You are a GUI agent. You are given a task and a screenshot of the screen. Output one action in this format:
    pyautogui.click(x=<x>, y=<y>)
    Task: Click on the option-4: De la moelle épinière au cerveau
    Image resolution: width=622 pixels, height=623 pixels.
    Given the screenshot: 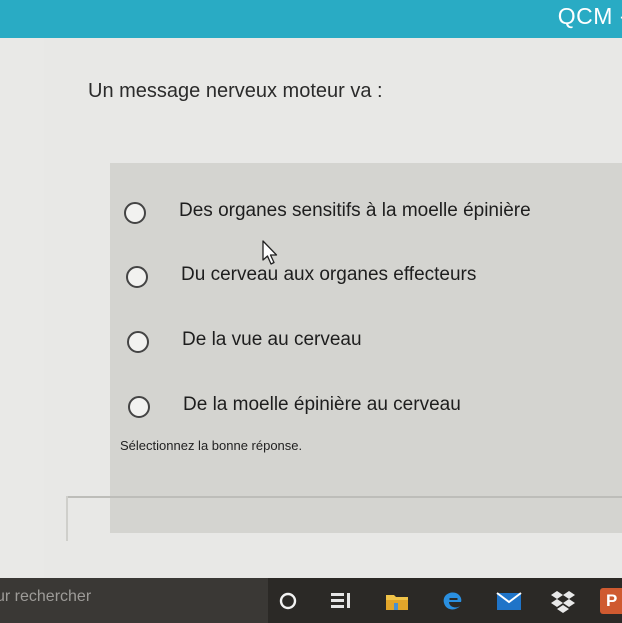 What is the action you would take?
    pyautogui.click(x=328, y=407)
    